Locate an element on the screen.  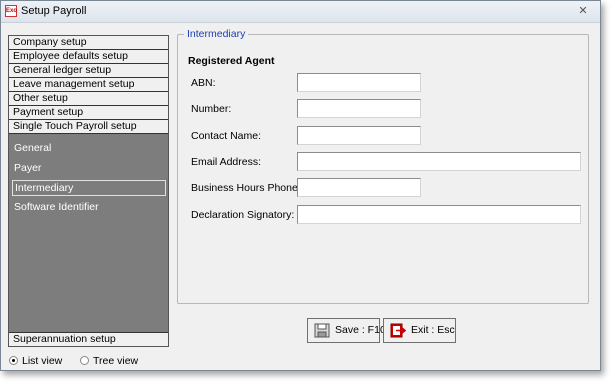
nav-item-company-setup: Company setup is located at coordinates (88, 43).